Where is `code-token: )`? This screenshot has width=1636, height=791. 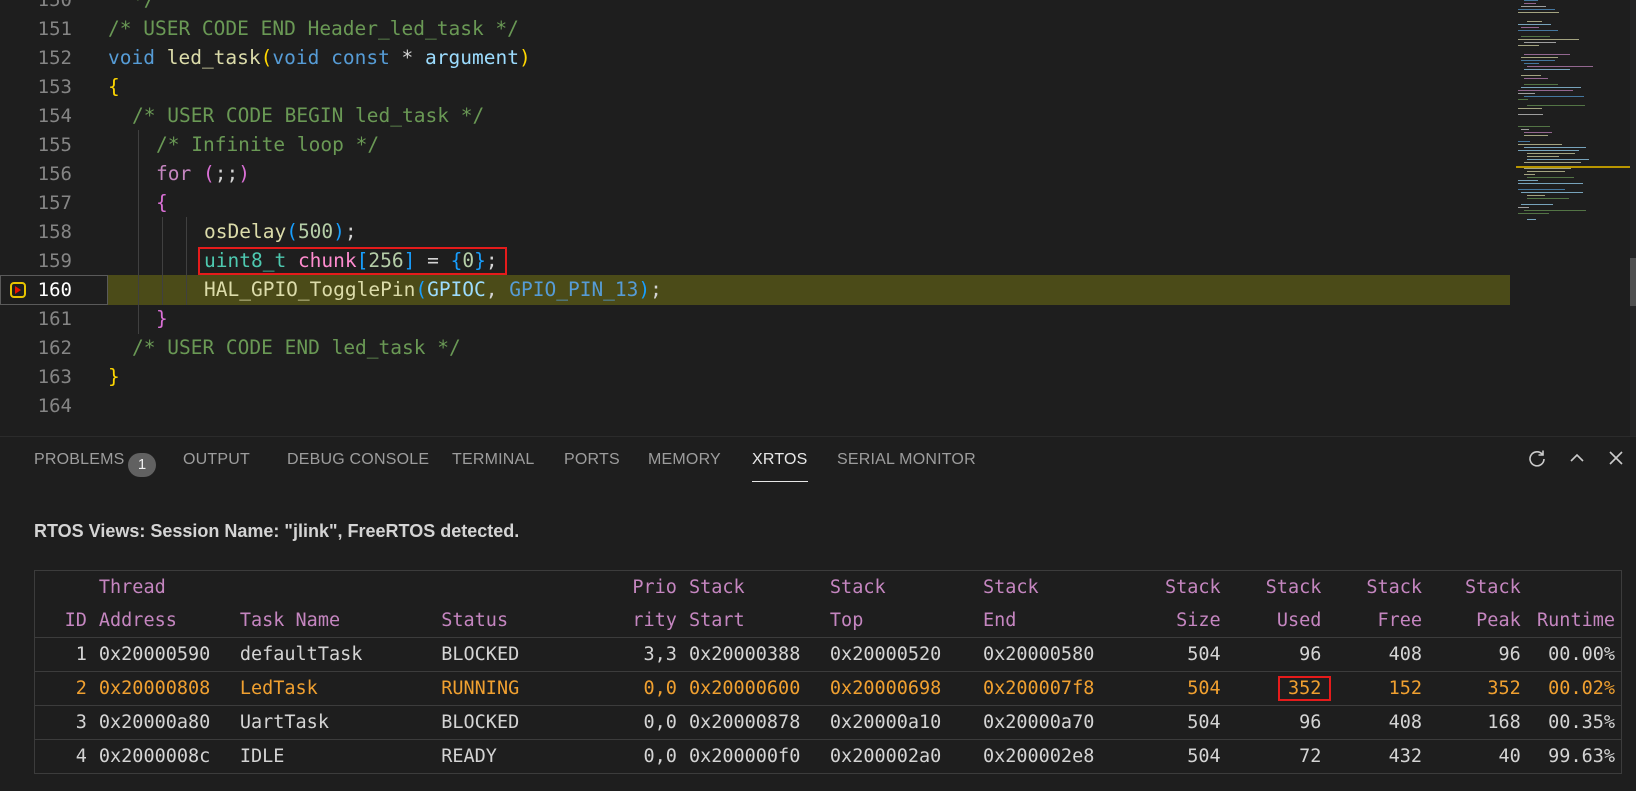 code-token: ) is located at coordinates (524, 57).